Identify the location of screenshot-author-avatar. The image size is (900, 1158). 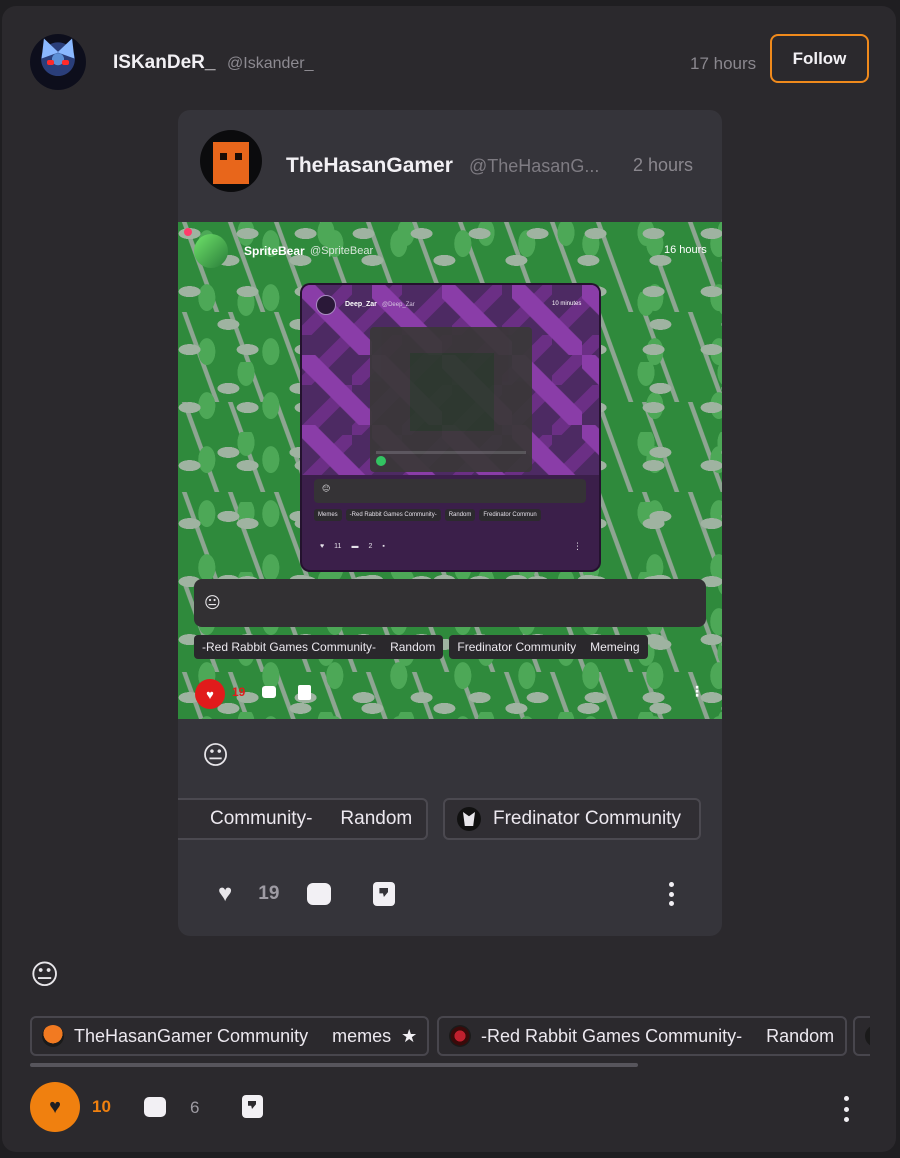
(211, 251).